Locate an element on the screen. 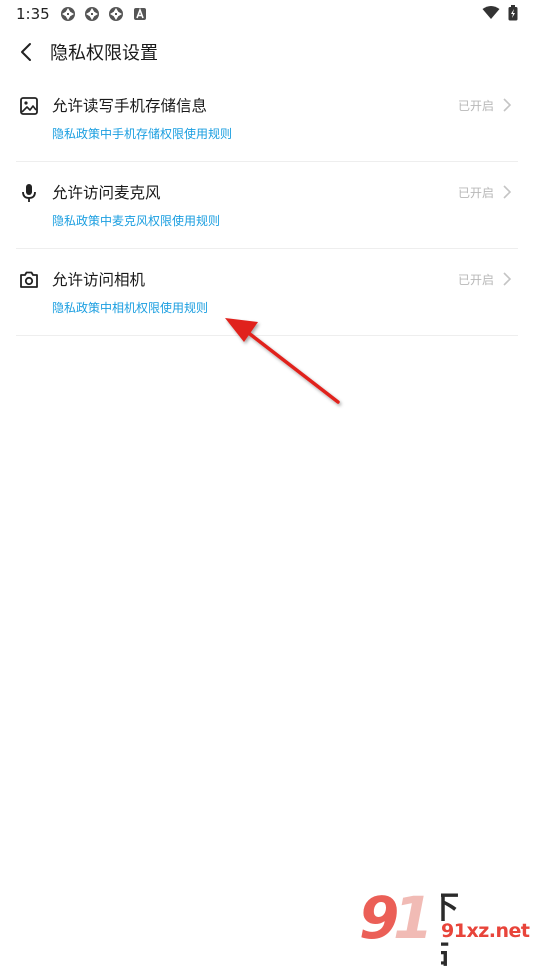  permission-title: 允许访问相机 is located at coordinates (99, 280).